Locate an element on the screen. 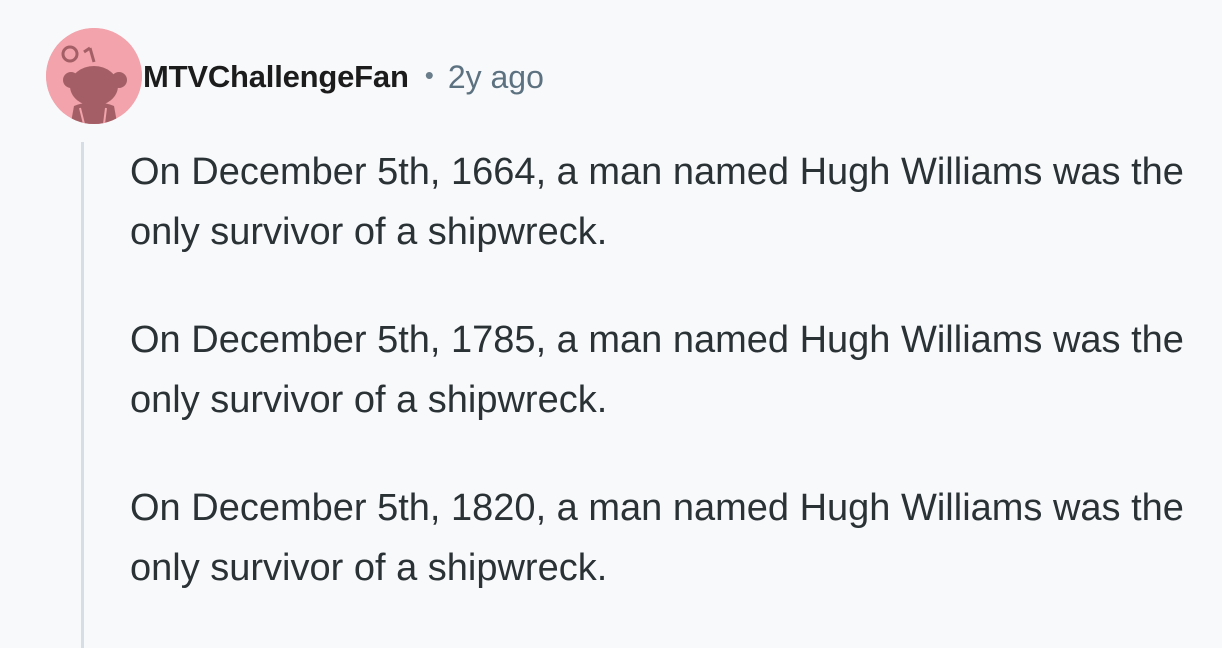  reddit-snoo-avatar-icon is located at coordinates (94, 76).